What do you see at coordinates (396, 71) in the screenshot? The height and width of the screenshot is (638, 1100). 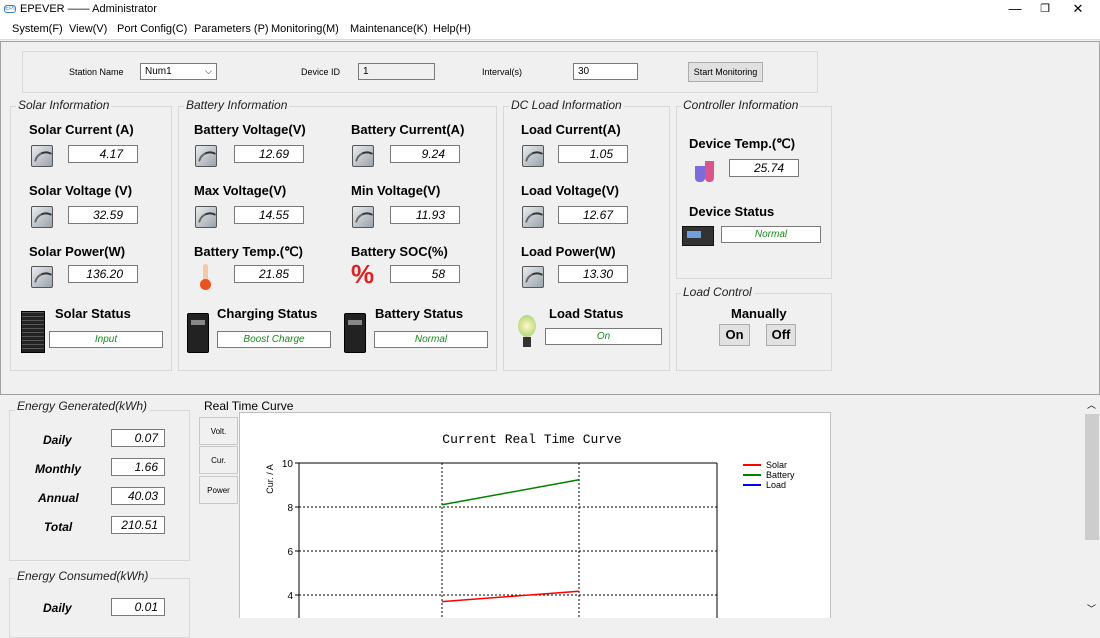 I see `device-id-field: 1` at bounding box center [396, 71].